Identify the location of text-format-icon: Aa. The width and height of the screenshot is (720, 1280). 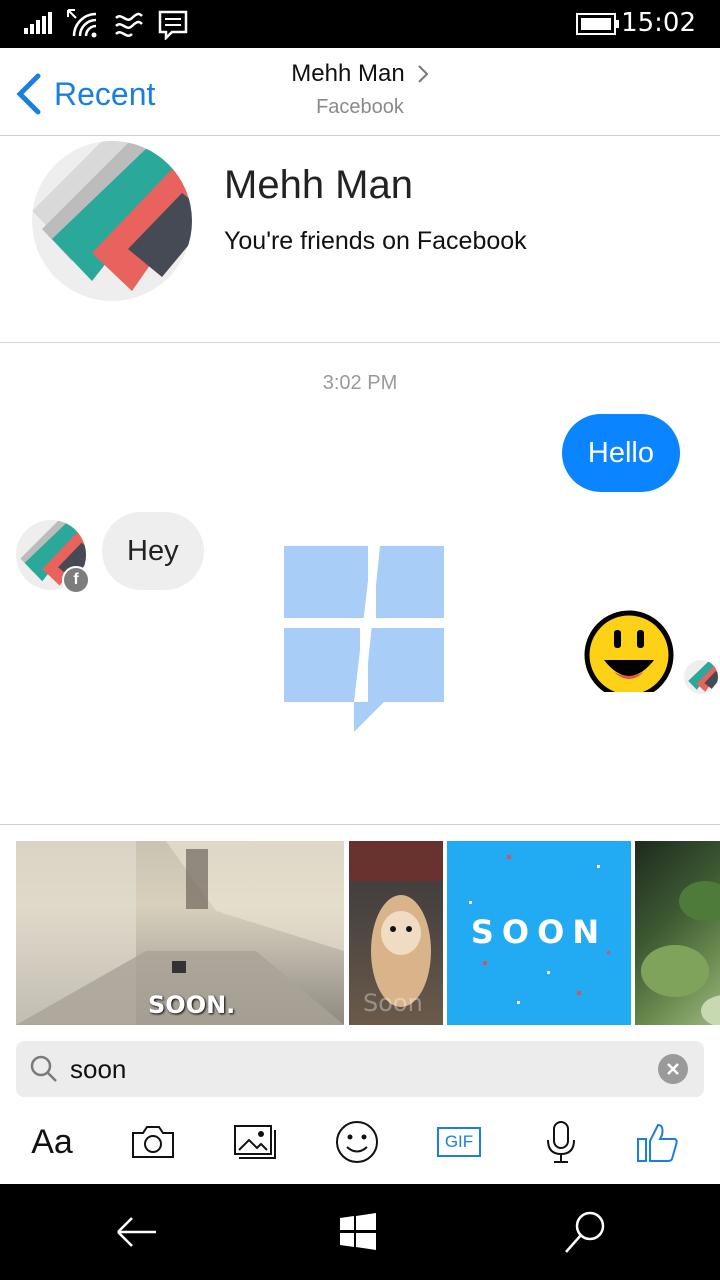
(52, 1141).